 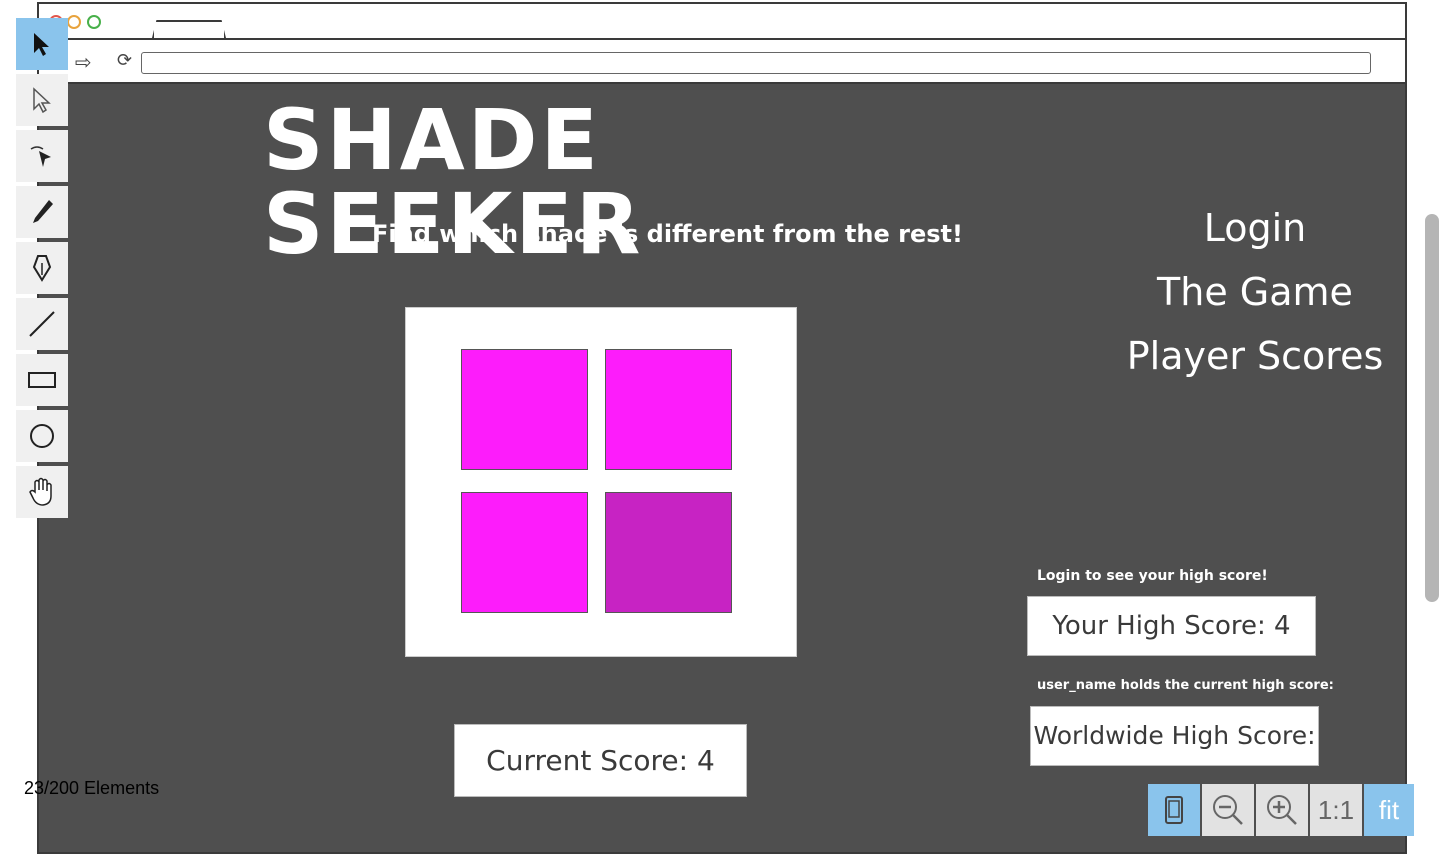 I want to click on browser-tab, so click(x=189, y=29).